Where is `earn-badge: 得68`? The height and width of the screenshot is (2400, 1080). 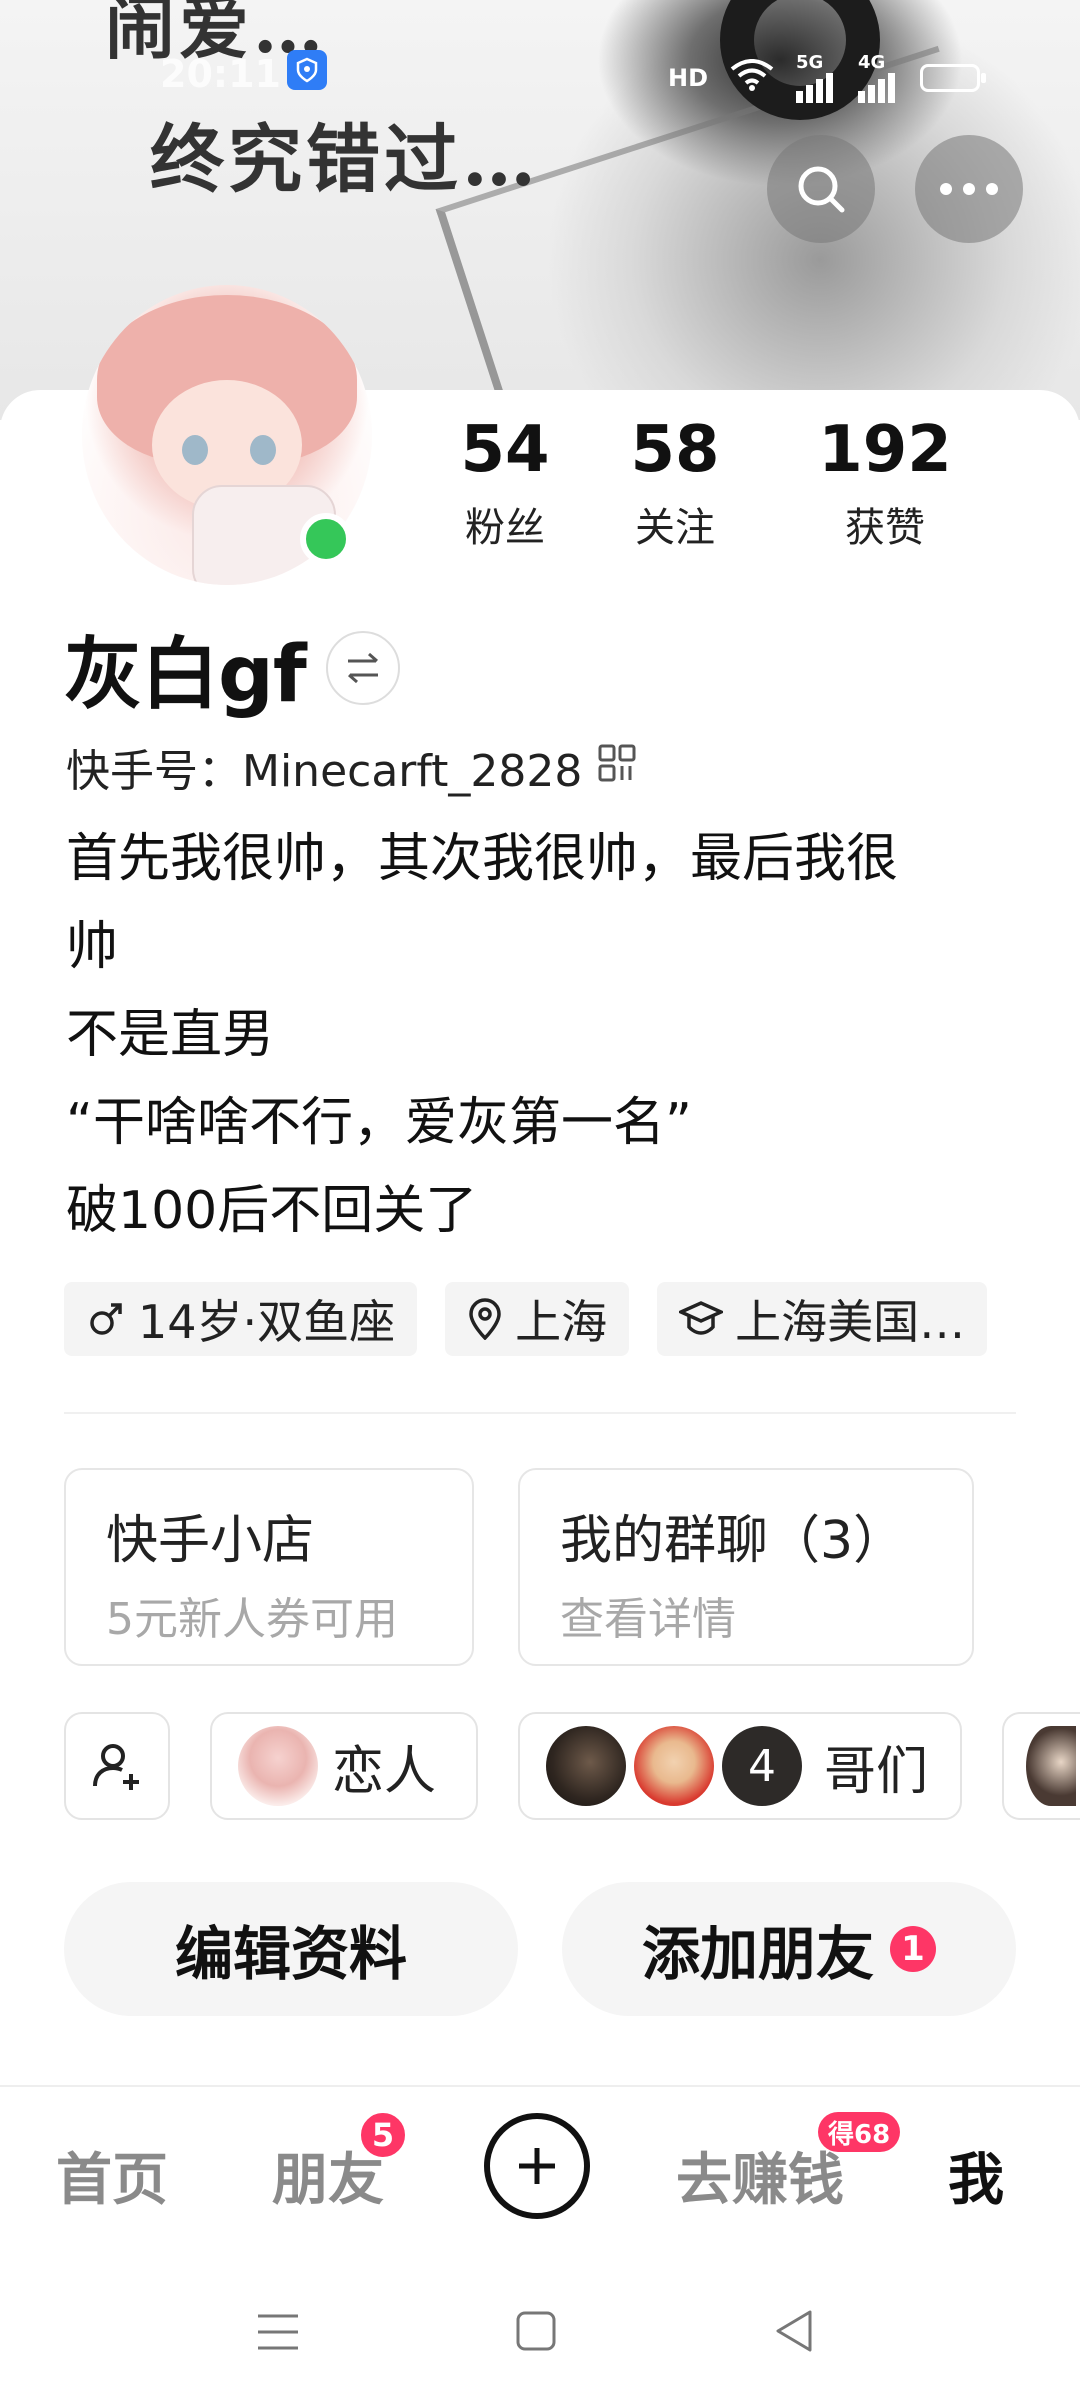 earn-badge: 得68 is located at coordinates (859, 2132).